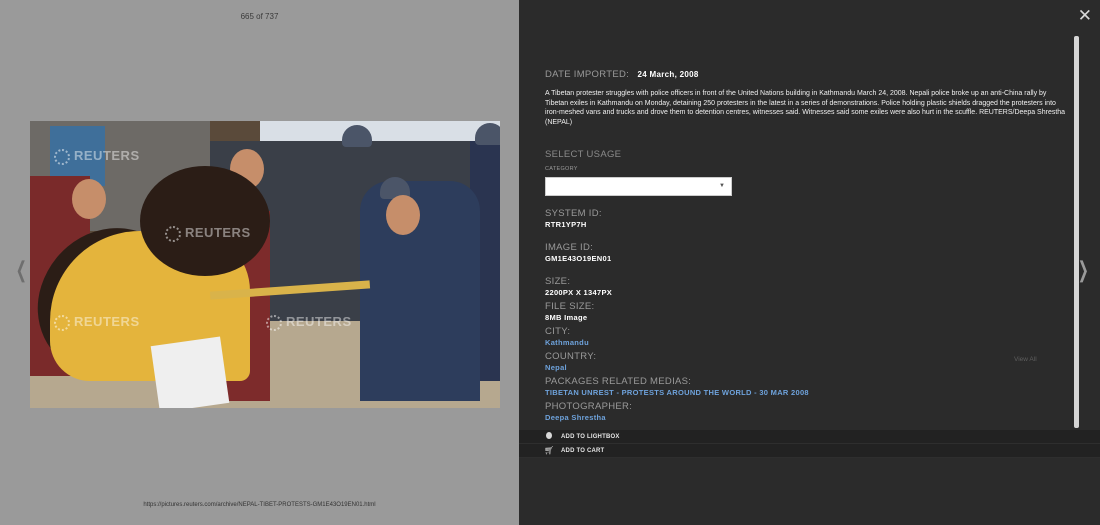 The width and height of the screenshot is (1100, 525). Describe the element at coordinates (1025, 359) in the screenshot. I see `view-all-link: View All` at that location.